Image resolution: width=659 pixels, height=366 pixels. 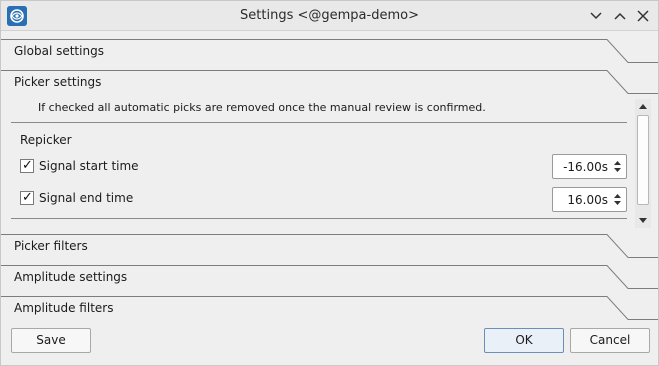 What do you see at coordinates (620, 16) in the screenshot?
I see `maximize-icon` at bounding box center [620, 16].